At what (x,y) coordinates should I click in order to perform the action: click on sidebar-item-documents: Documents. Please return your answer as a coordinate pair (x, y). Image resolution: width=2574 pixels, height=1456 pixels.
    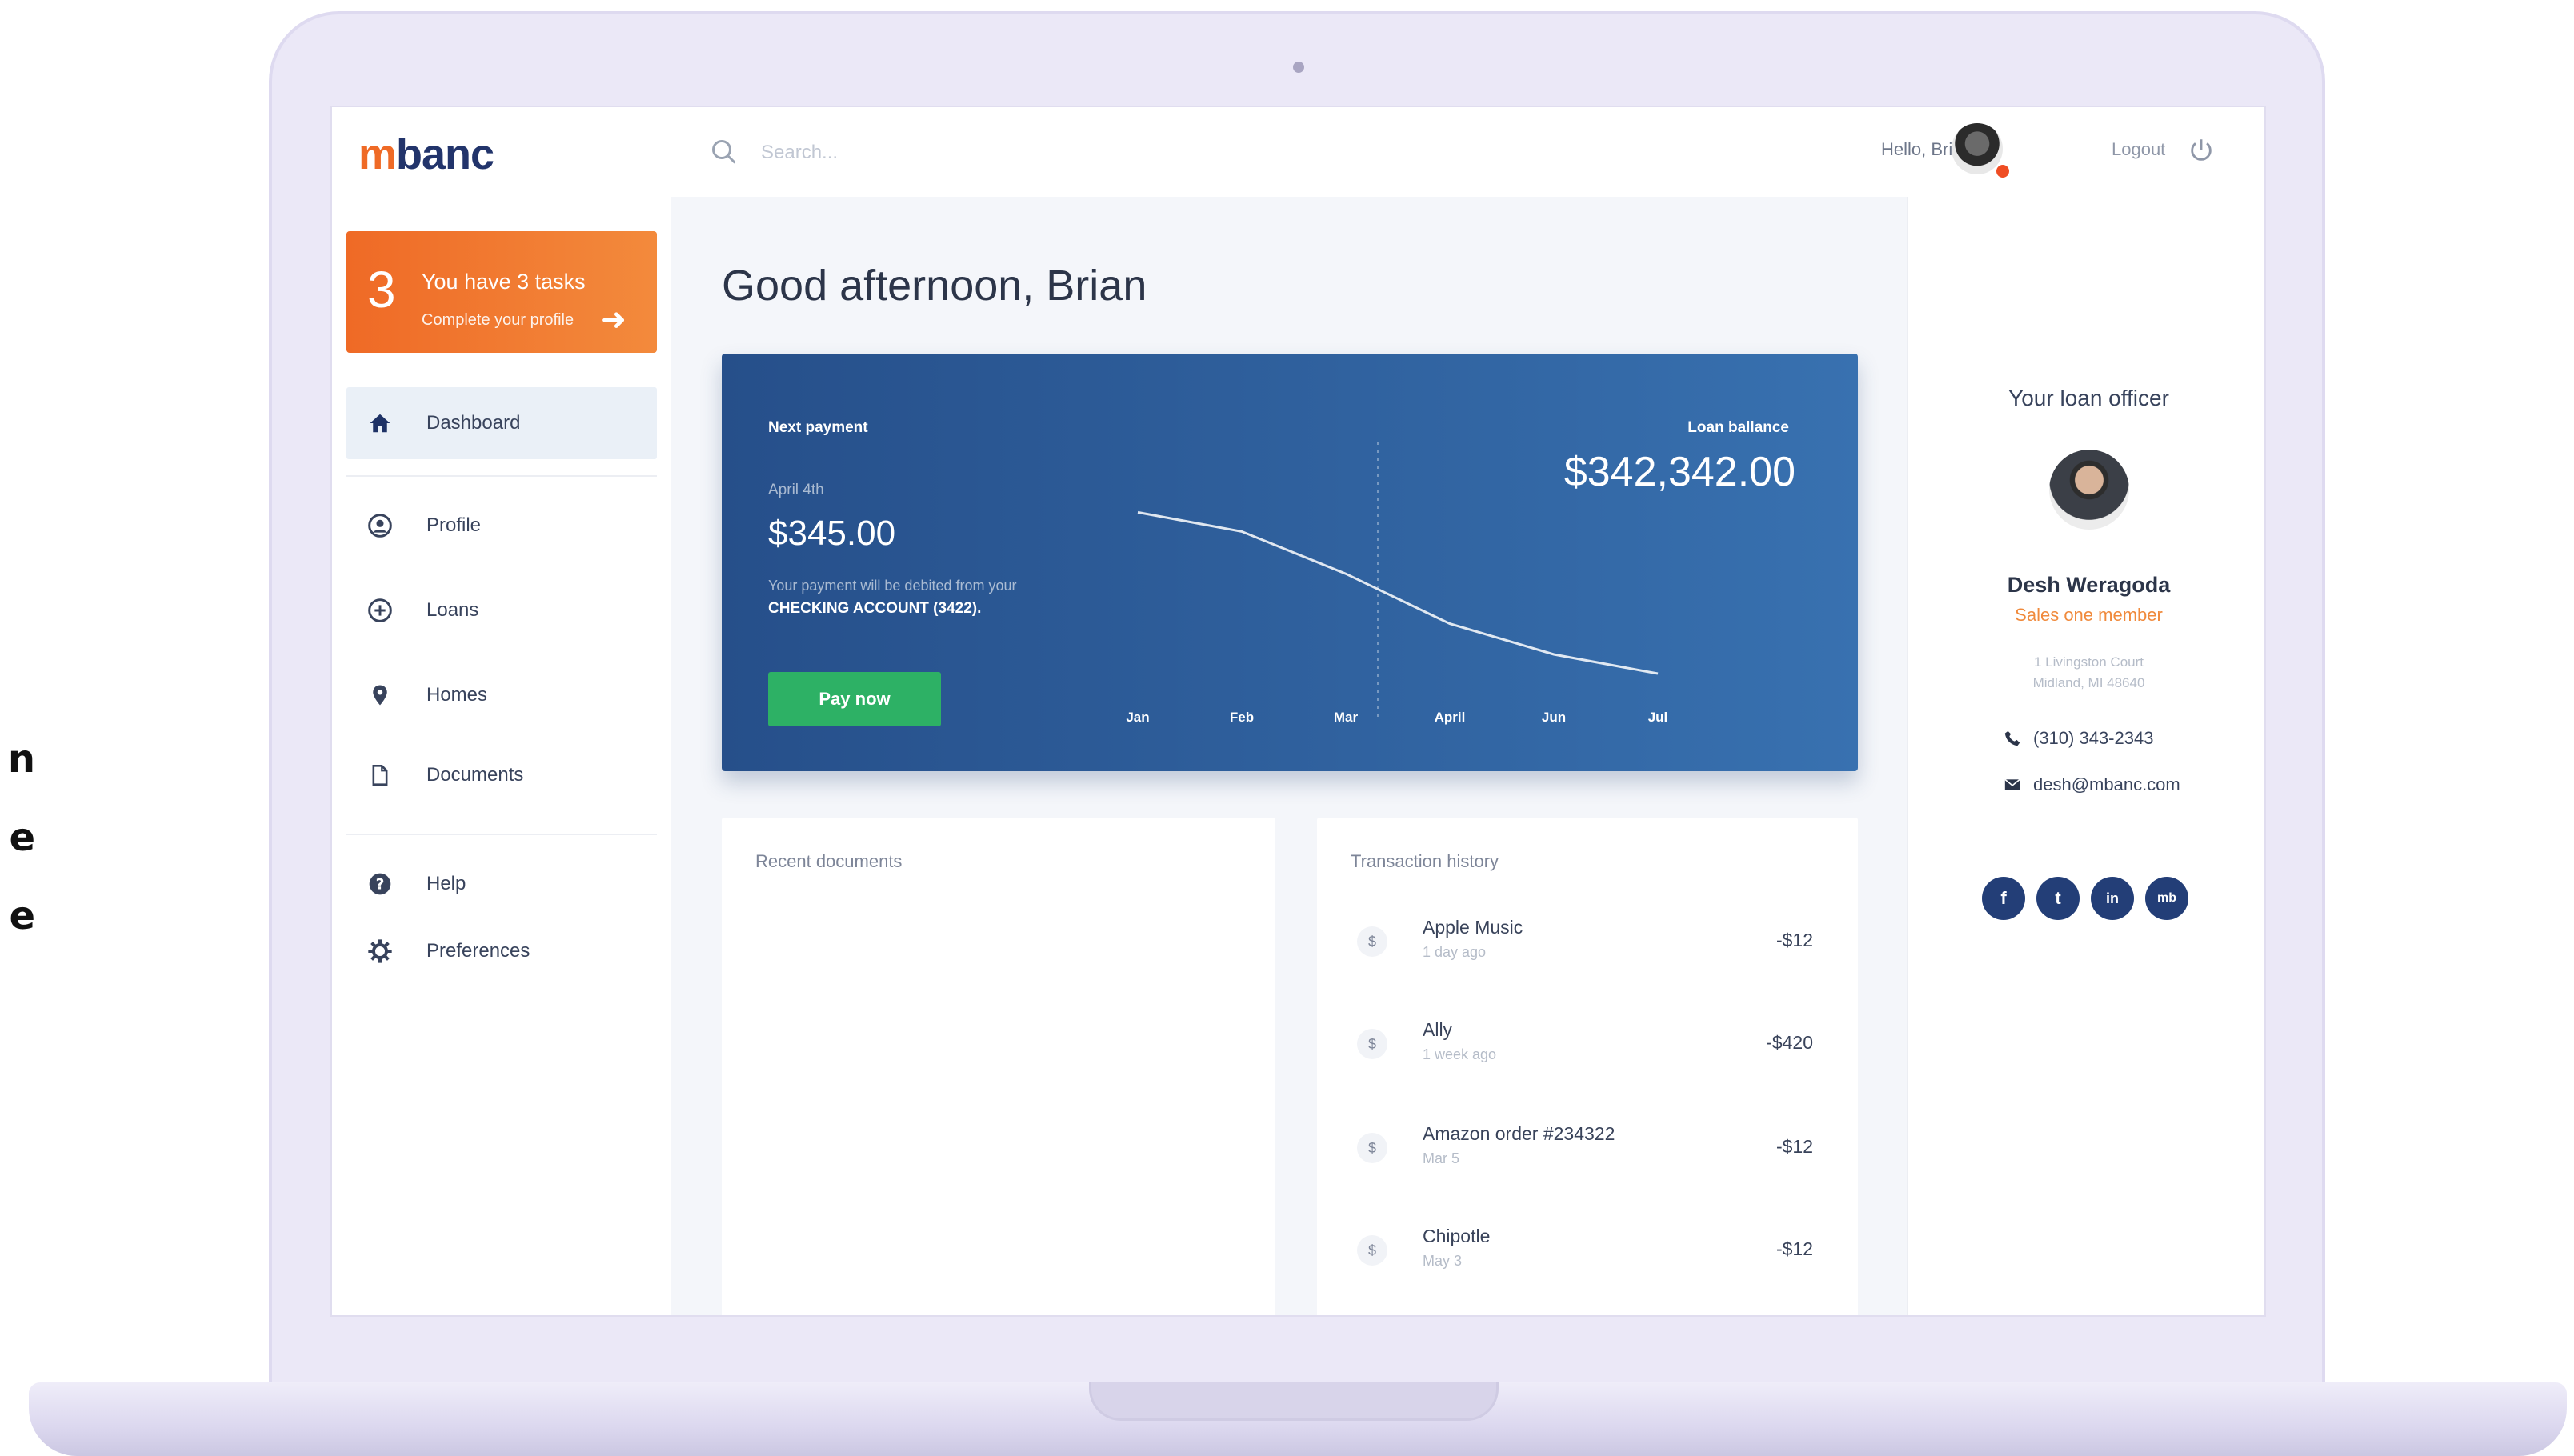
    Looking at the image, I should click on (501, 775).